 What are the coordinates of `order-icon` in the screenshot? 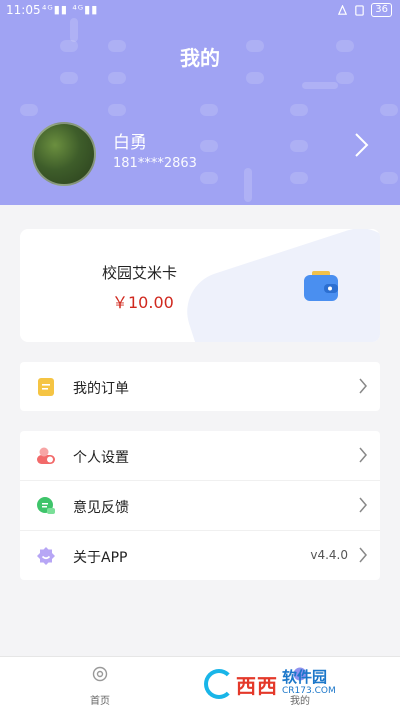 It's located at (46, 387).